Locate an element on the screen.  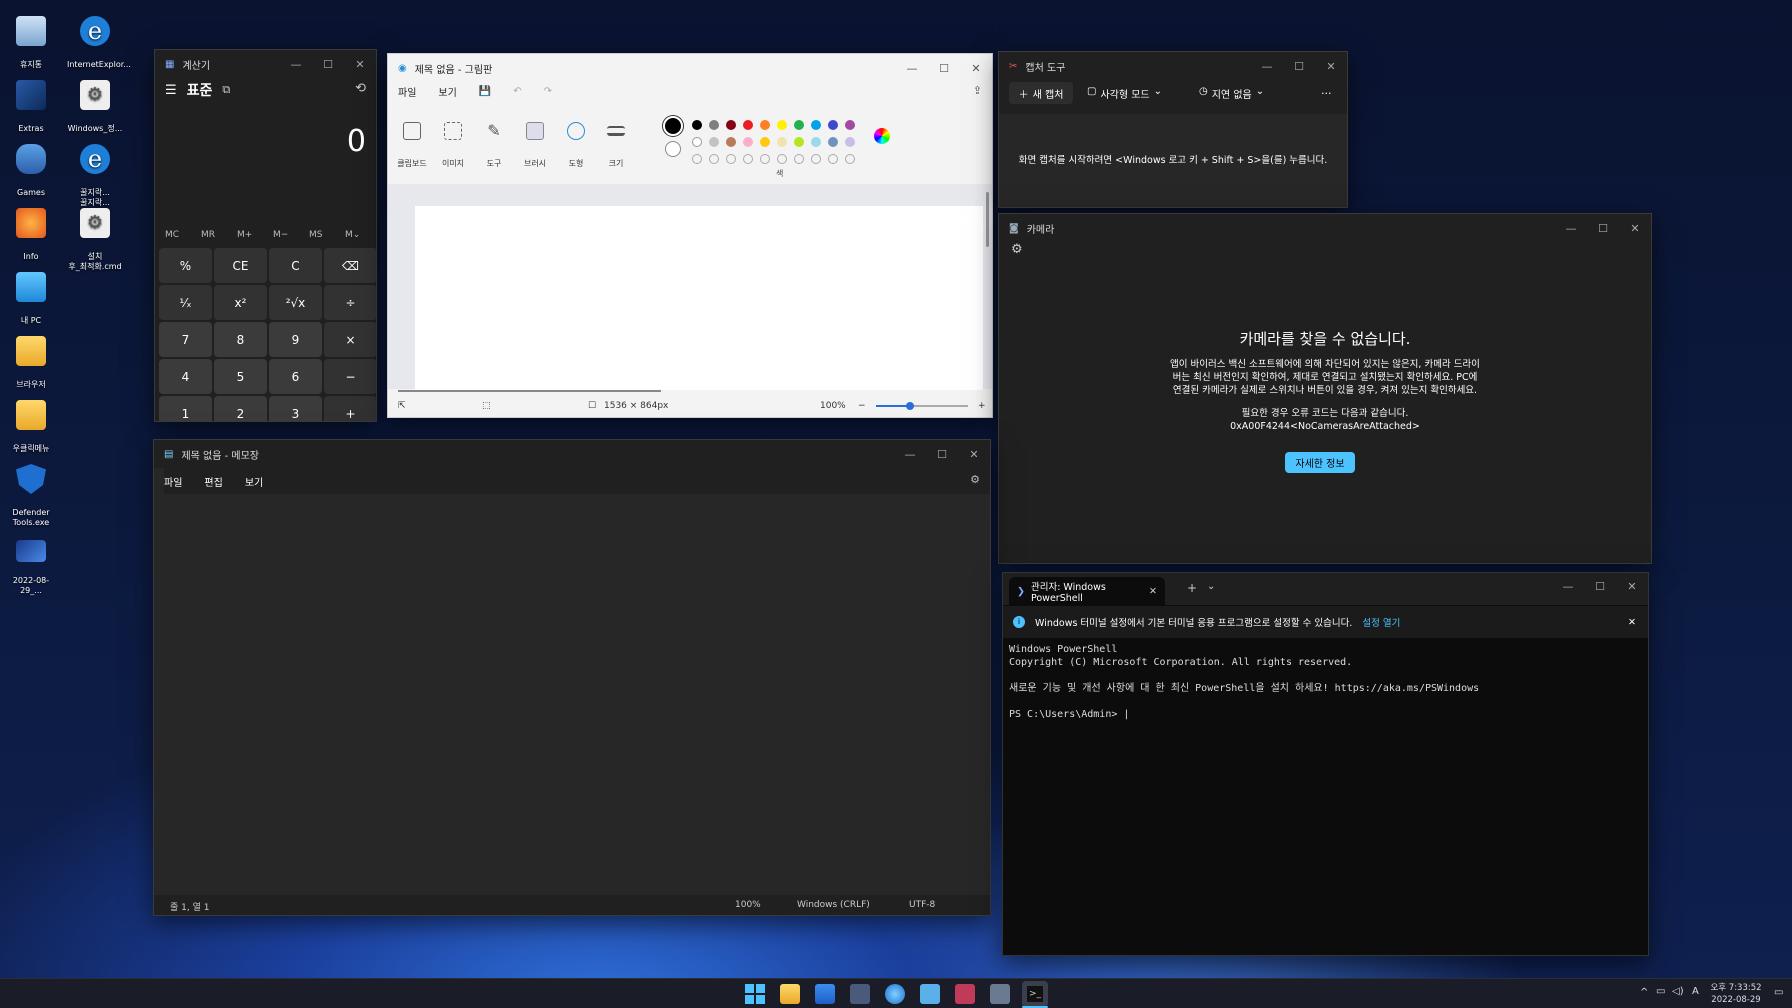
calc-key: 5 is located at coordinates (240, 376).